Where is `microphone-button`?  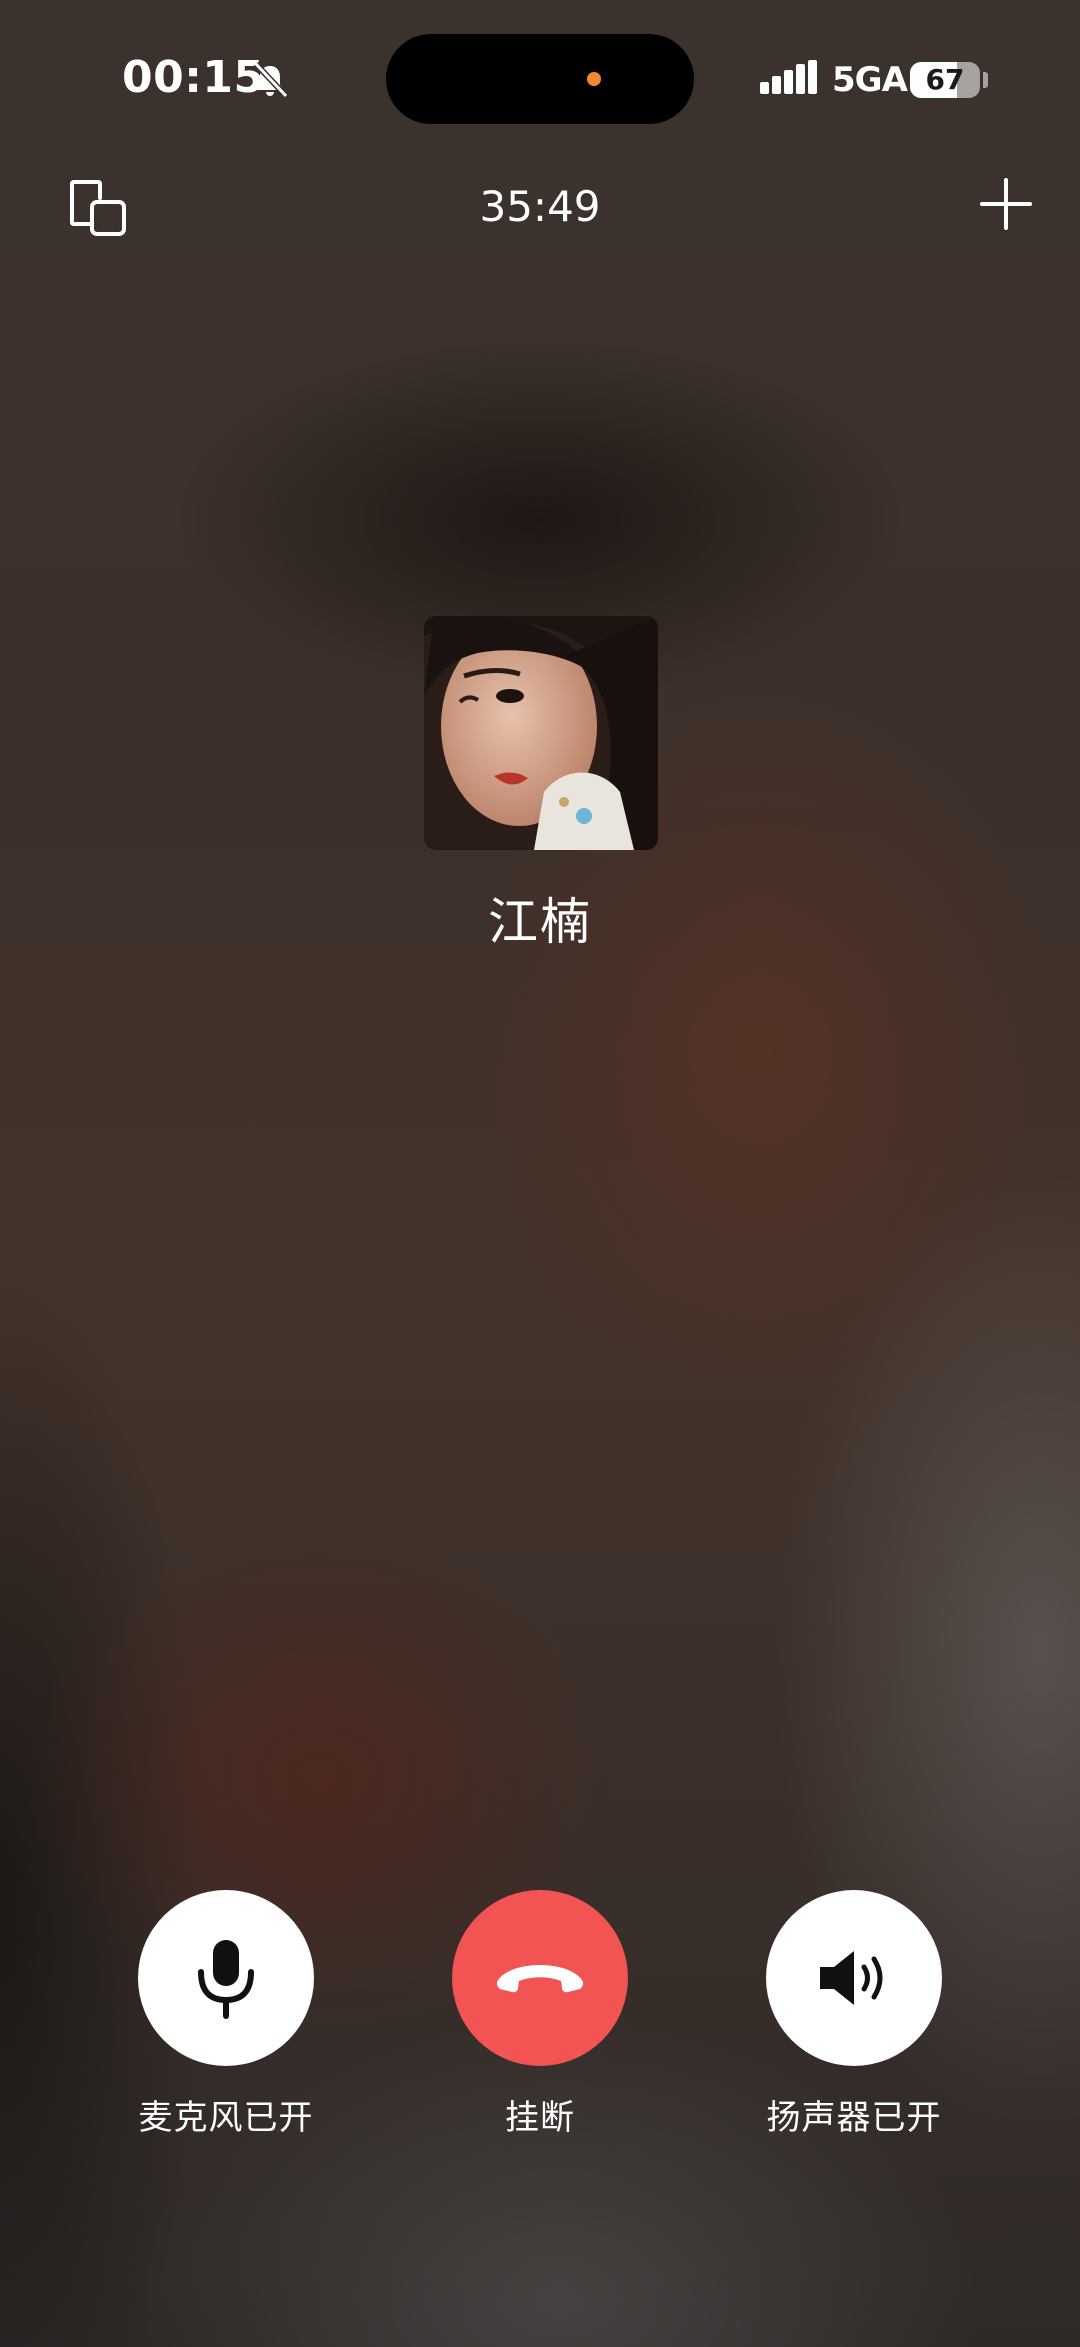
microphone-button is located at coordinates (226, 1978).